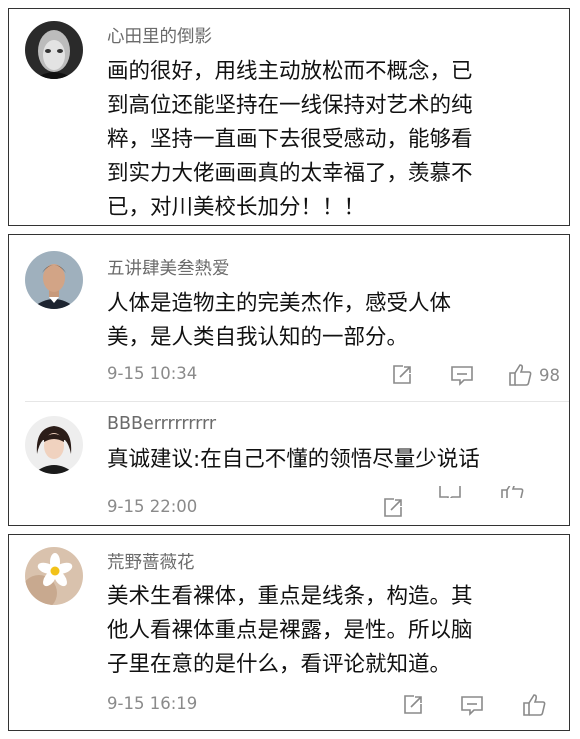  I want to click on comment-meta: 9-15 16:19, so click(338, 705).